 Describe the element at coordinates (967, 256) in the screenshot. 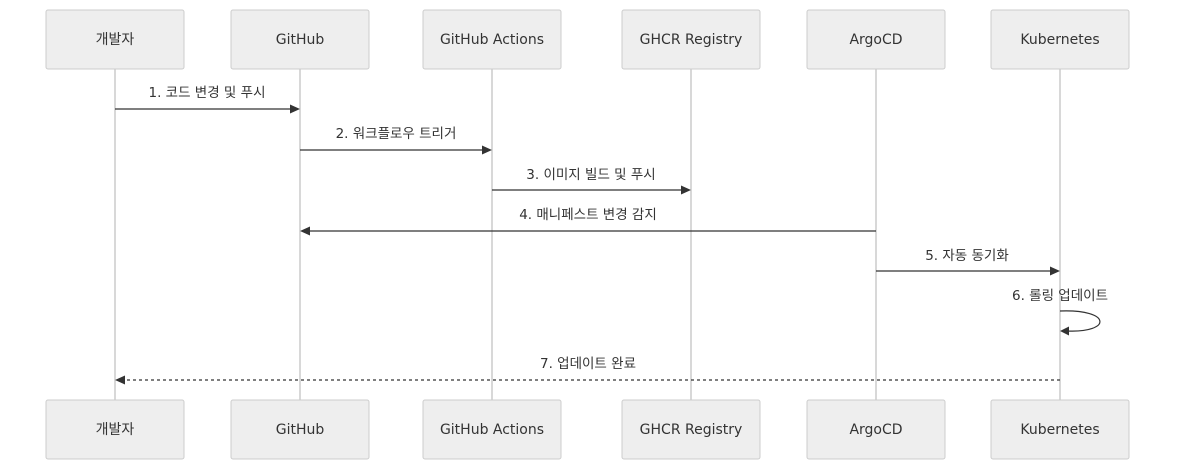

I see `message-label: 5. 자동 동기화` at that location.